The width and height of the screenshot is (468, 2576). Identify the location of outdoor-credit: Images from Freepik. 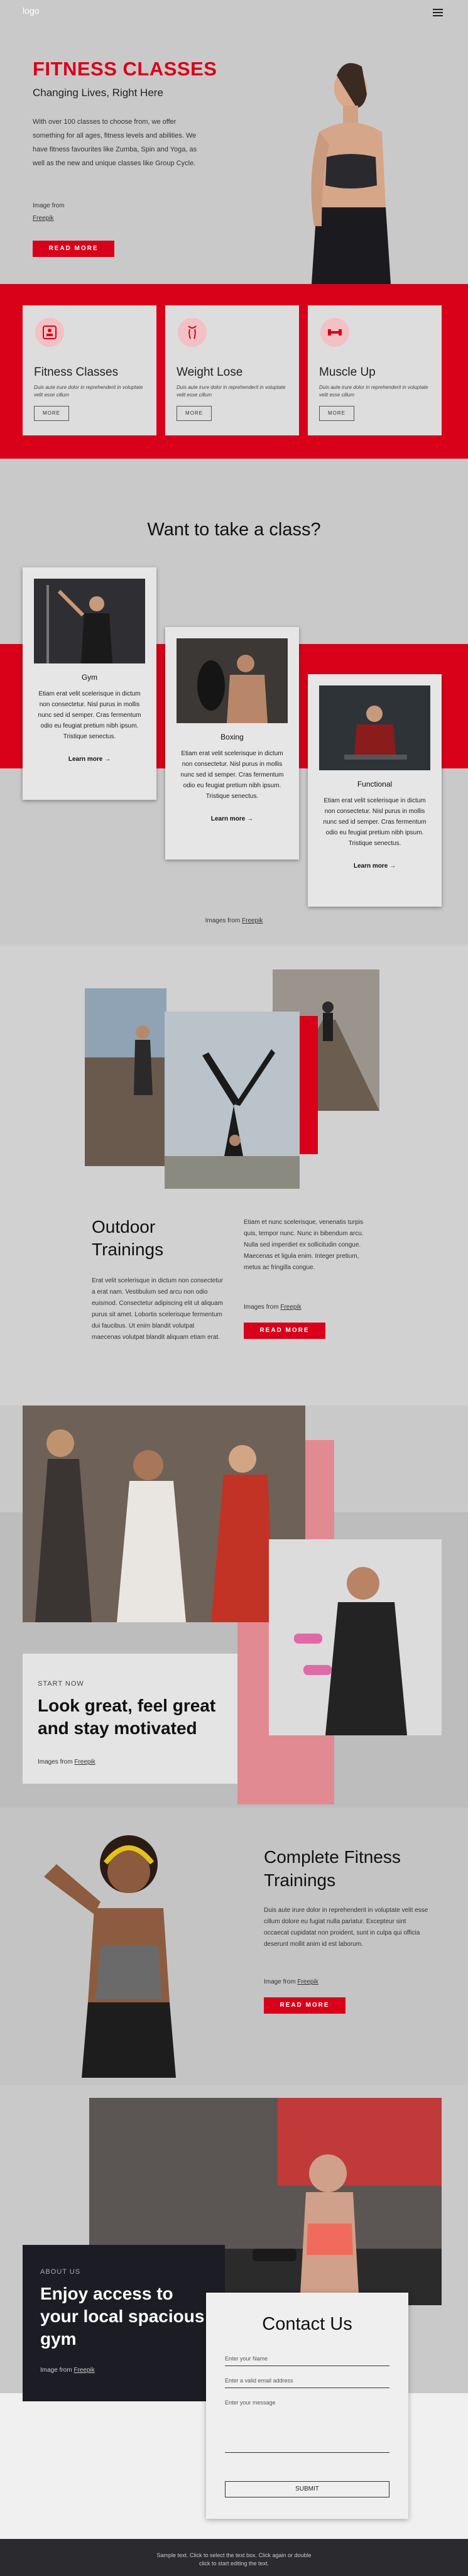
(273, 1308).